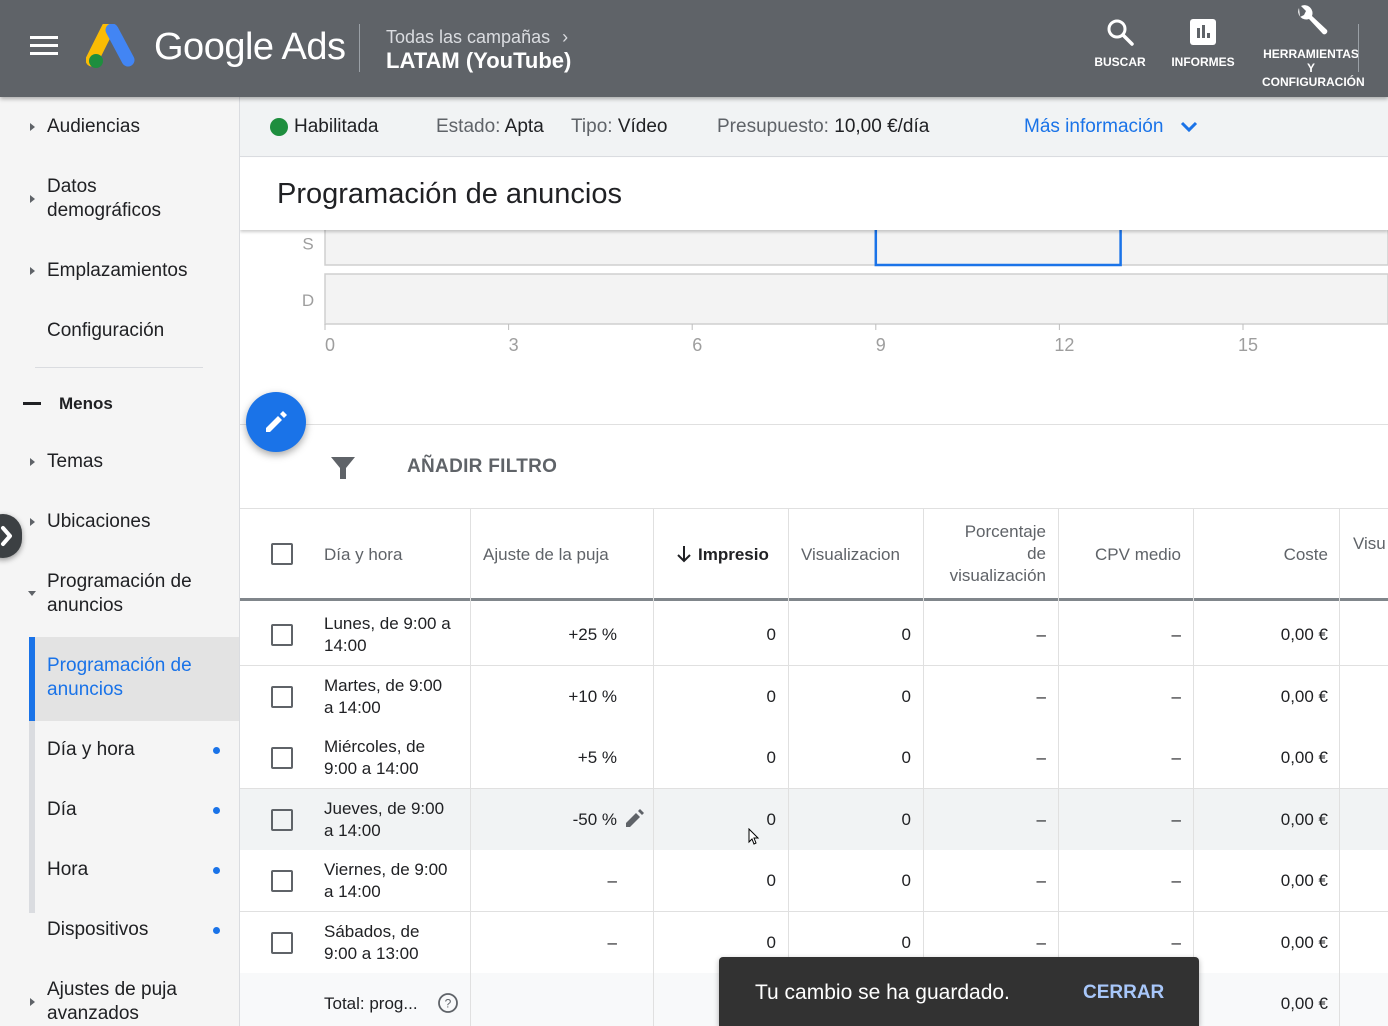  Describe the element at coordinates (592, 126) in the screenshot. I see `tipo-key: Tipo:` at that location.